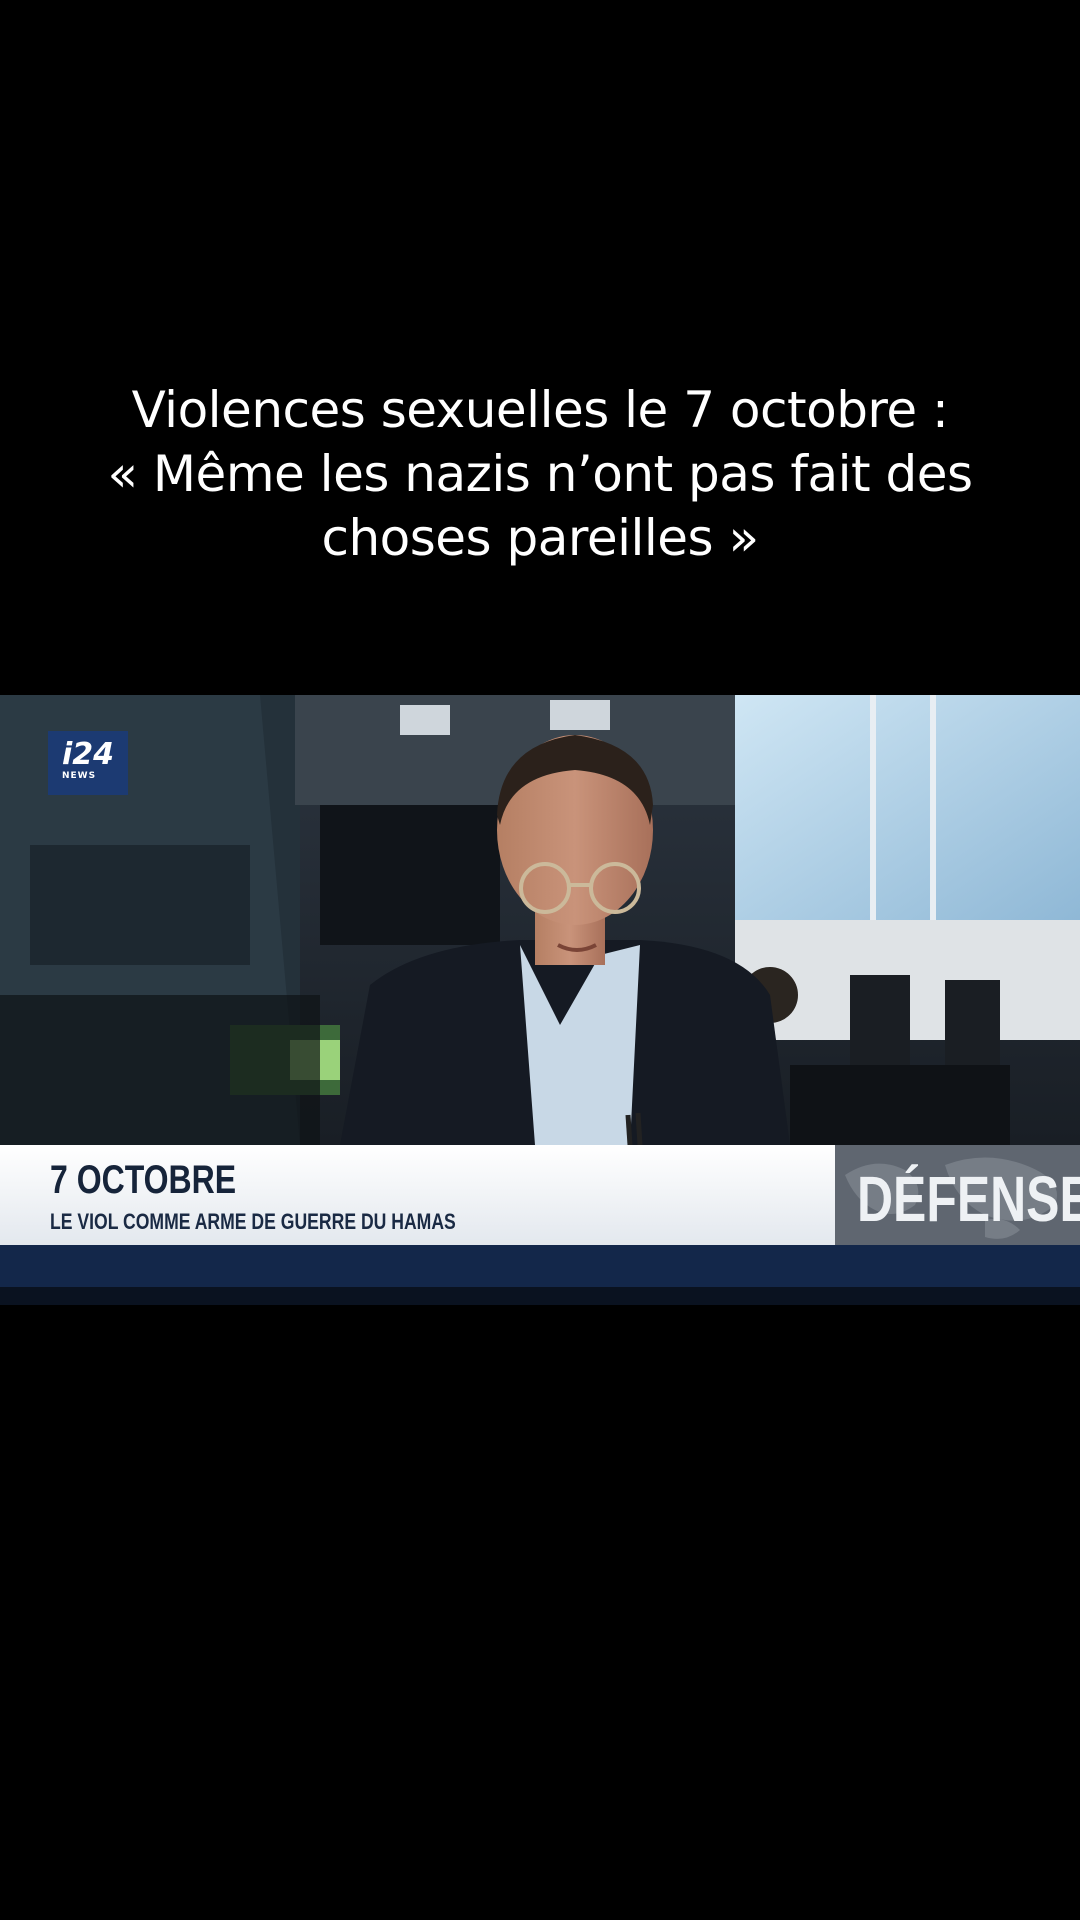 The width and height of the screenshot is (1080, 1920). I want to click on channel-logo-main: i24, so click(88, 754).